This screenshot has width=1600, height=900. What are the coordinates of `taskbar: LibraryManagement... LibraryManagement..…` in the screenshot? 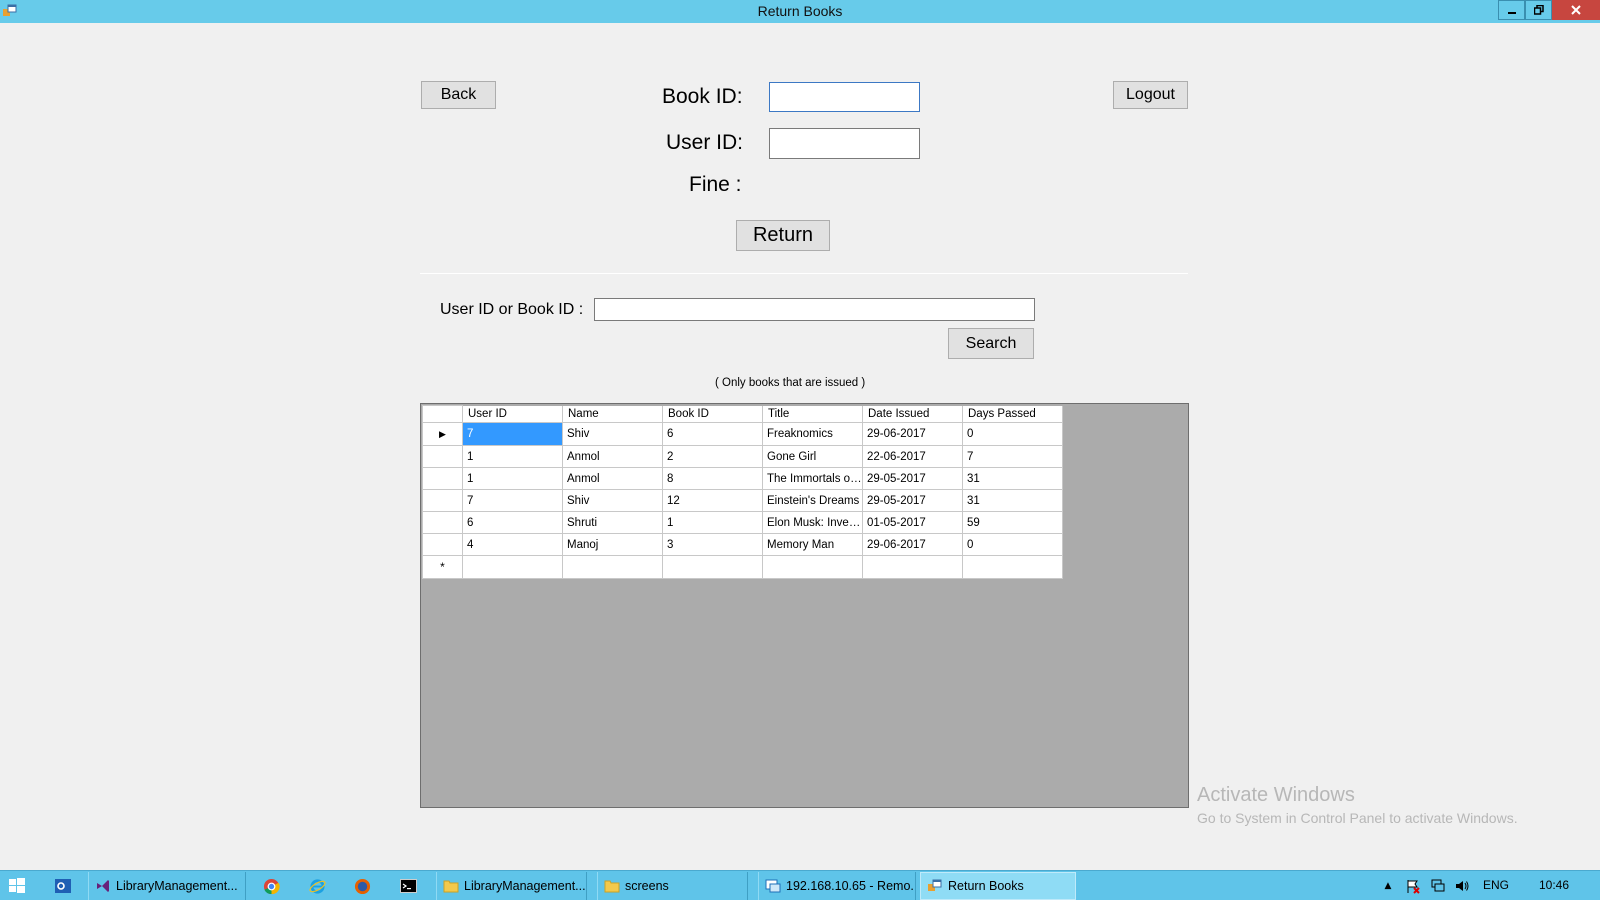 It's located at (800, 885).